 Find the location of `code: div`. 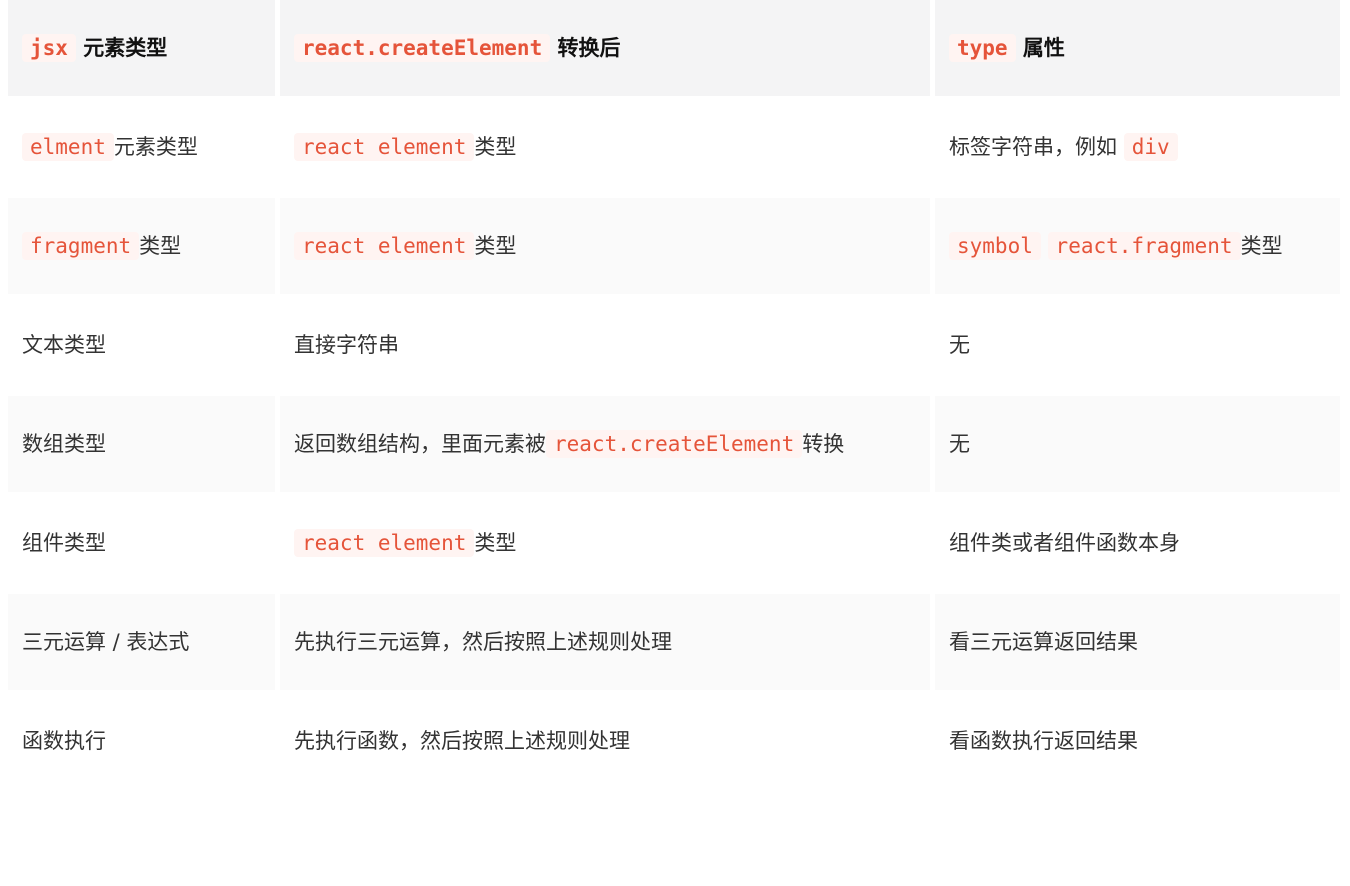

code: div is located at coordinates (1150, 147).